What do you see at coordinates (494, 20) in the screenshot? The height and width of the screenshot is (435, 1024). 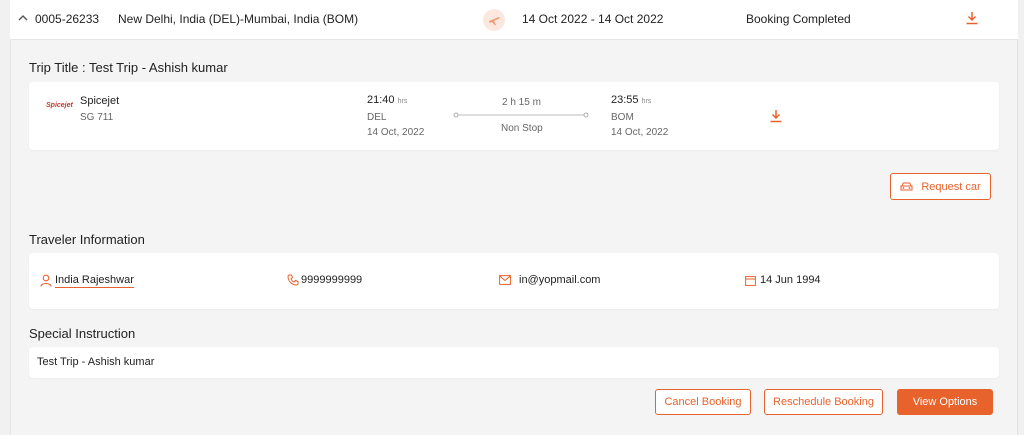 I see `airplane-icon` at bounding box center [494, 20].